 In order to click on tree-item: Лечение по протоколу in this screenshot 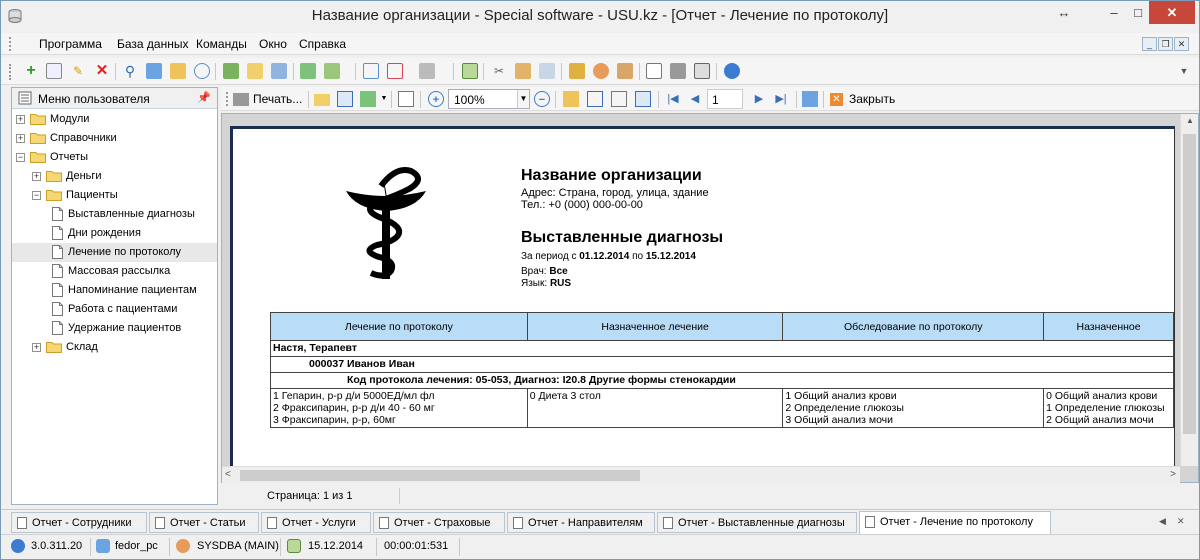, I will do `click(114, 252)`.